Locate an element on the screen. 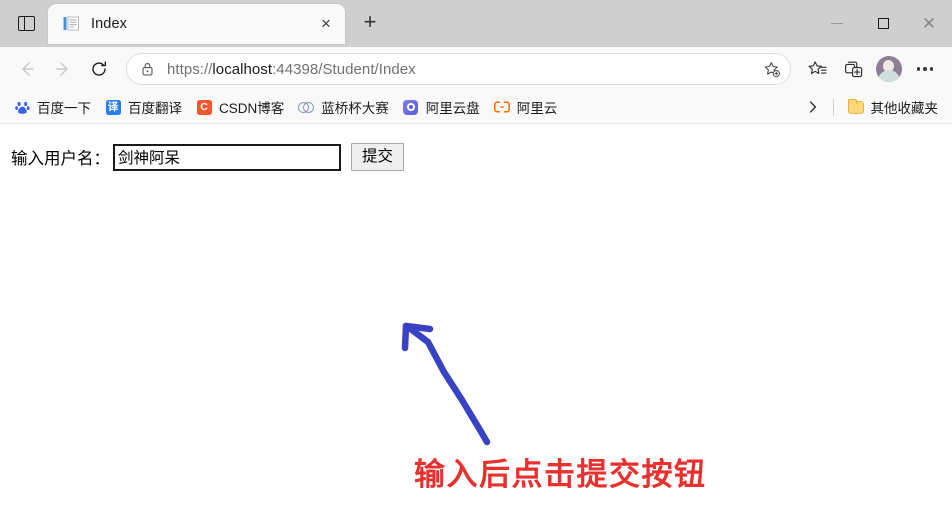  back-arrow-icon is located at coordinates (28, 69).